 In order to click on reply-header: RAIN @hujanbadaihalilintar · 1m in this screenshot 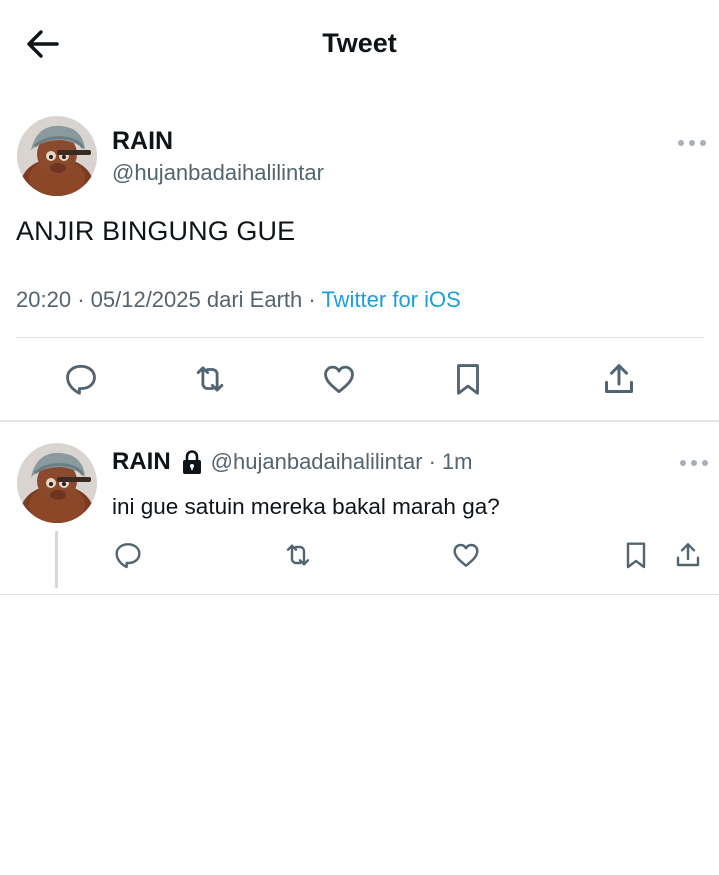, I will do `click(292, 462)`.